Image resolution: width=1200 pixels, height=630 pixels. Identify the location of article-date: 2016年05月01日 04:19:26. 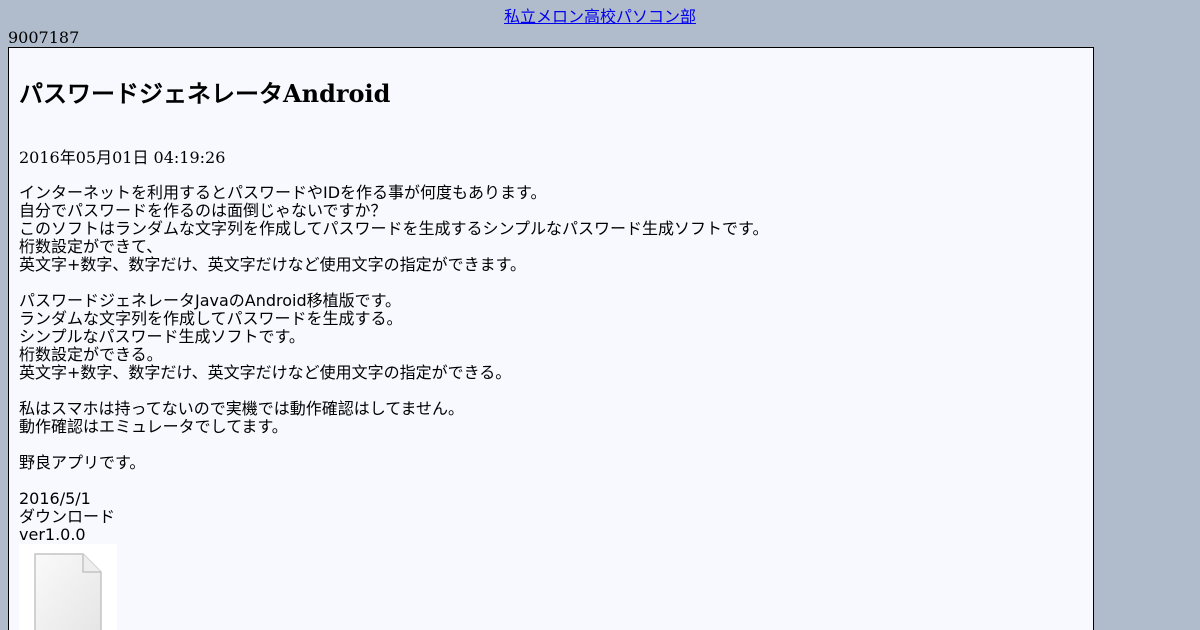
(122, 157).